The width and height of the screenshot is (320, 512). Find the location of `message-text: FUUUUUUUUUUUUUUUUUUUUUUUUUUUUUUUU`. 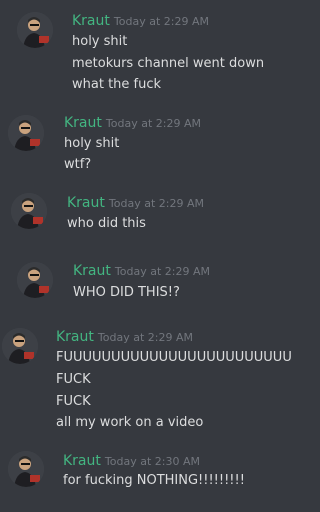

message-text: FUUUUUUUUUUUUUUUUUUUUUUUUUUUUUUUU is located at coordinates (174, 357).